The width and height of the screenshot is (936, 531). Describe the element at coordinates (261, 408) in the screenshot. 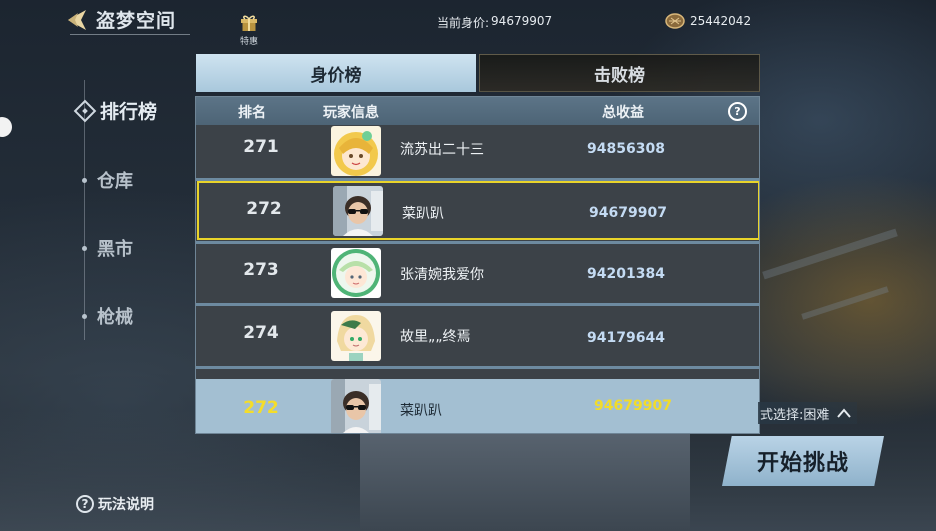

I see `my-rank: 272` at that location.